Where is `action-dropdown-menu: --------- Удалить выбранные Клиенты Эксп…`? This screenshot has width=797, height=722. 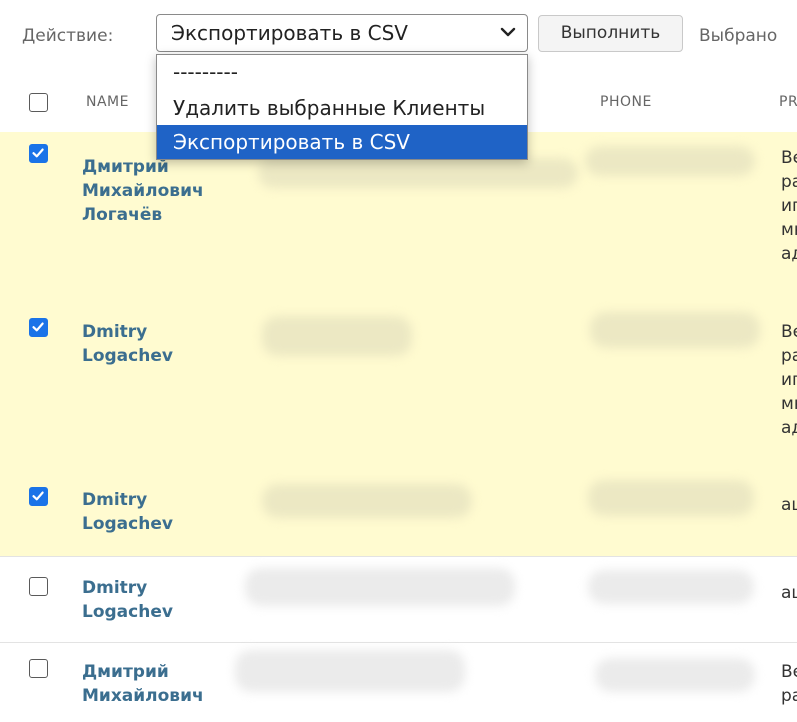 action-dropdown-menu: --------- Удалить выбранные Клиенты Эксп… is located at coordinates (342, 107).